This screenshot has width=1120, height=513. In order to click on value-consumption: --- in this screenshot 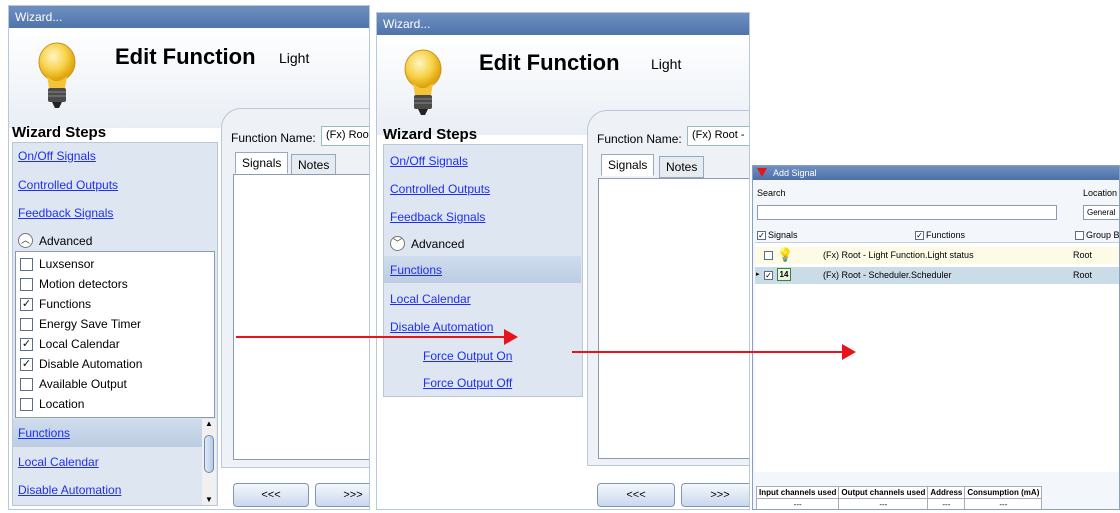, I will do `click(1003, 503)`.